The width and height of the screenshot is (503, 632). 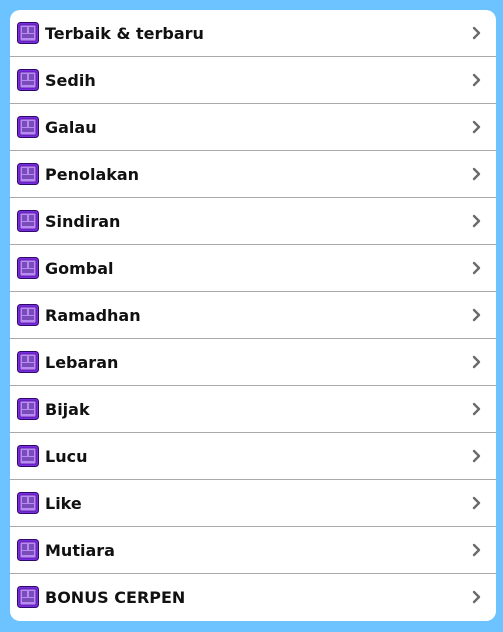 I want to click on list-item-label: BONUS CERPEN, so click(x=115, y=597).